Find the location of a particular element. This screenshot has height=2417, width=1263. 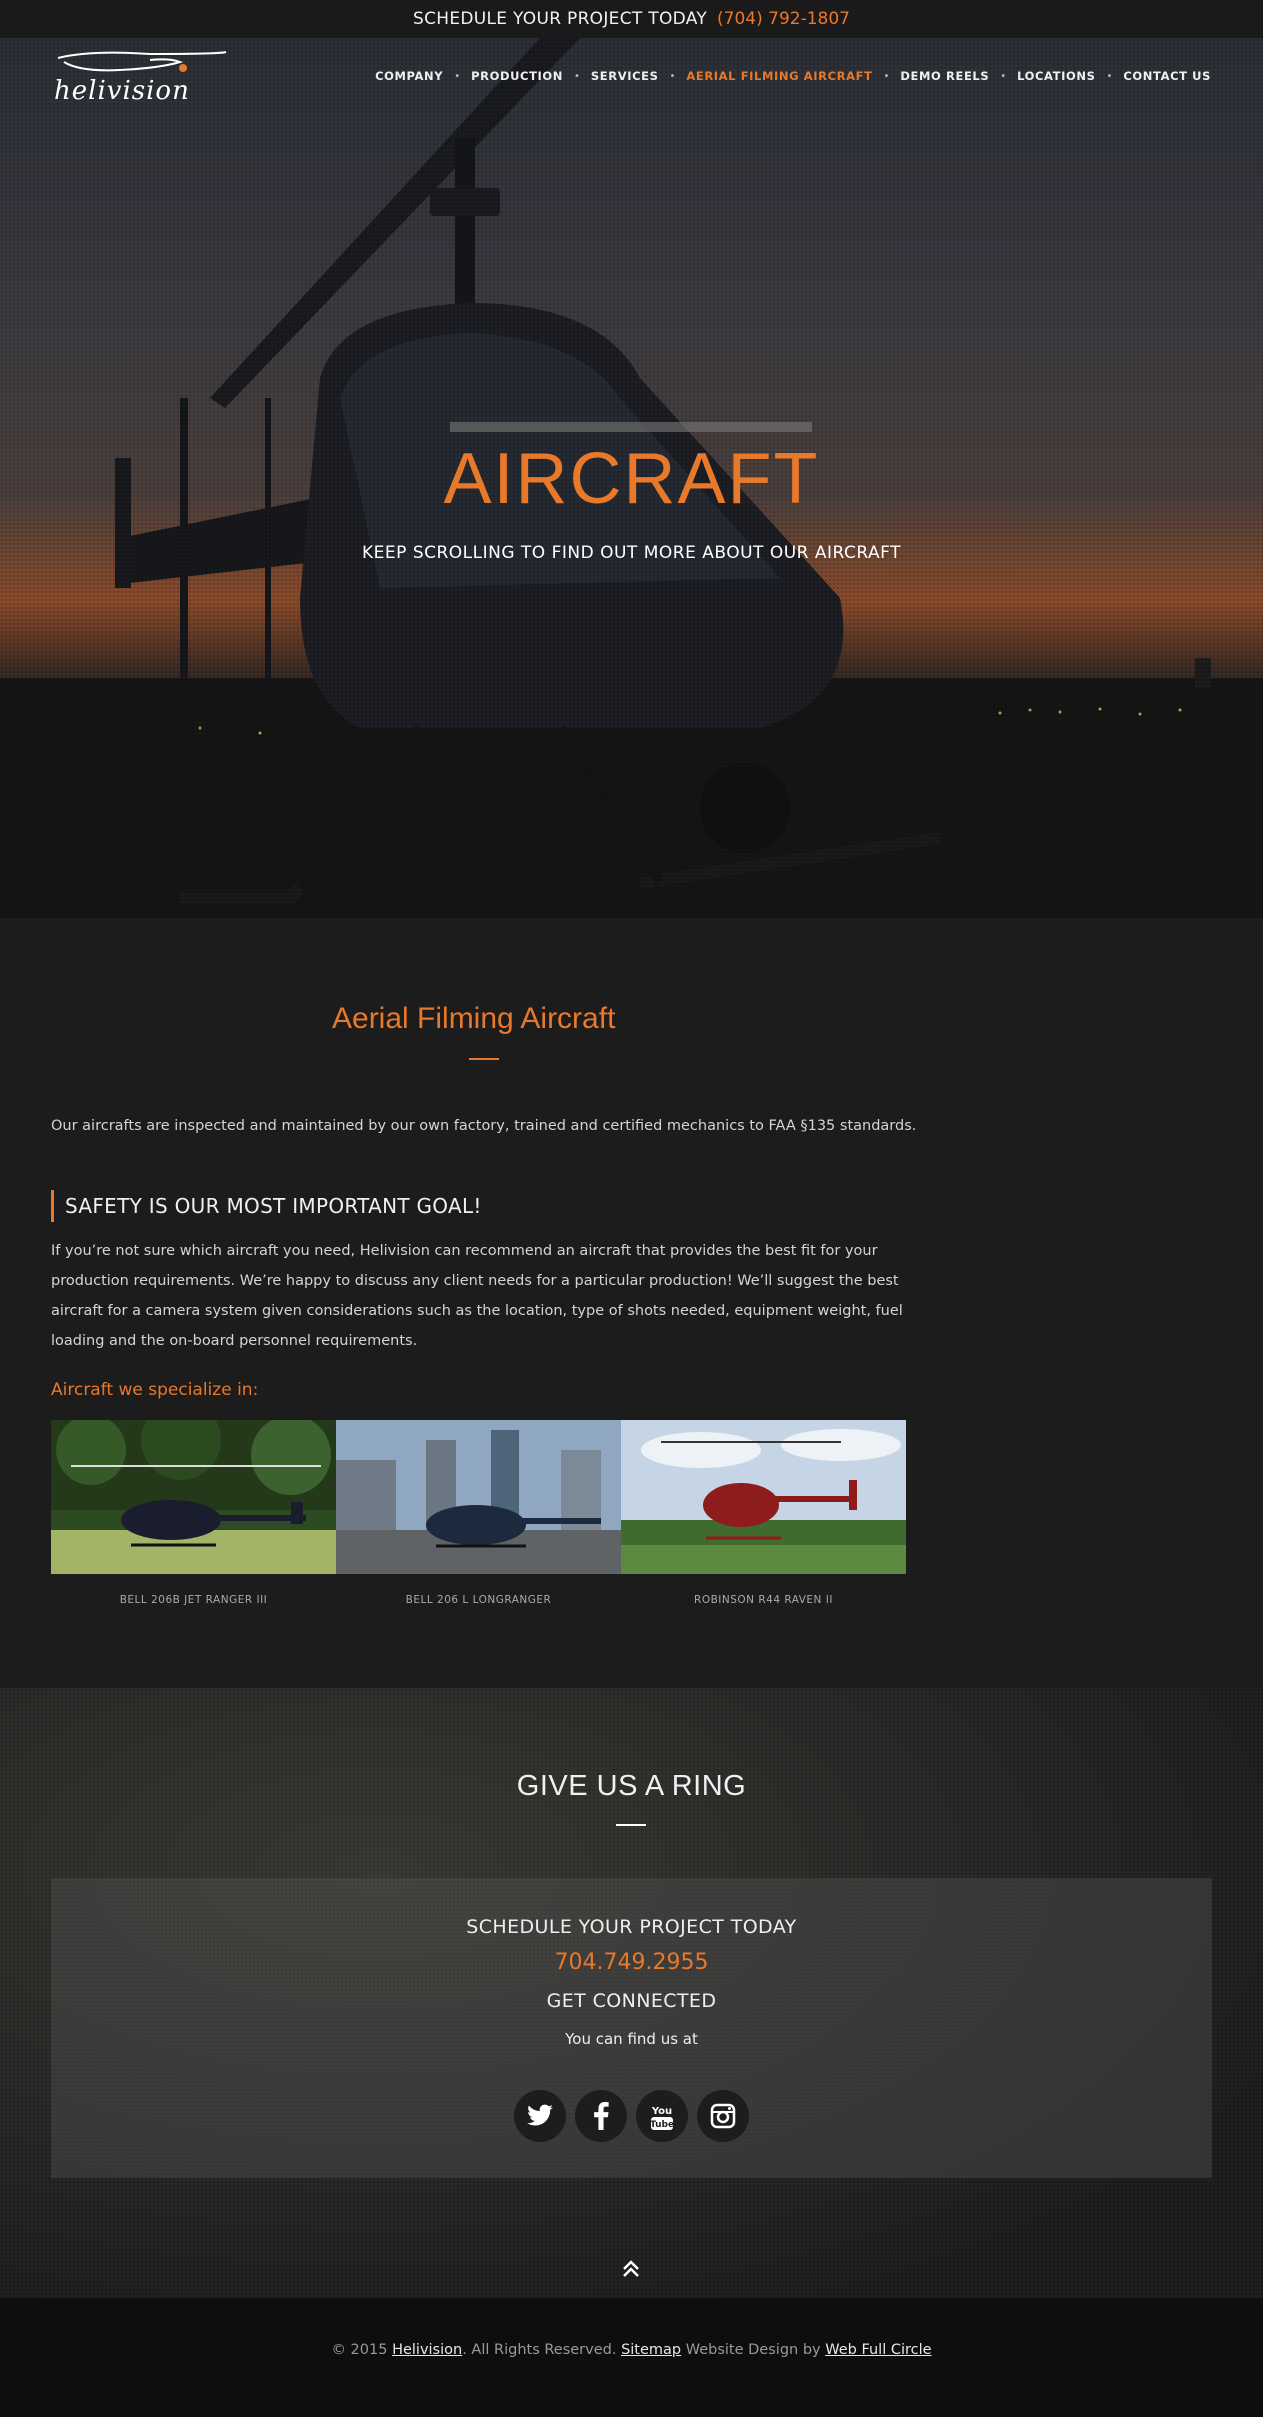

sitemap-link: Sitemap is located at coordinates (651, 2350).